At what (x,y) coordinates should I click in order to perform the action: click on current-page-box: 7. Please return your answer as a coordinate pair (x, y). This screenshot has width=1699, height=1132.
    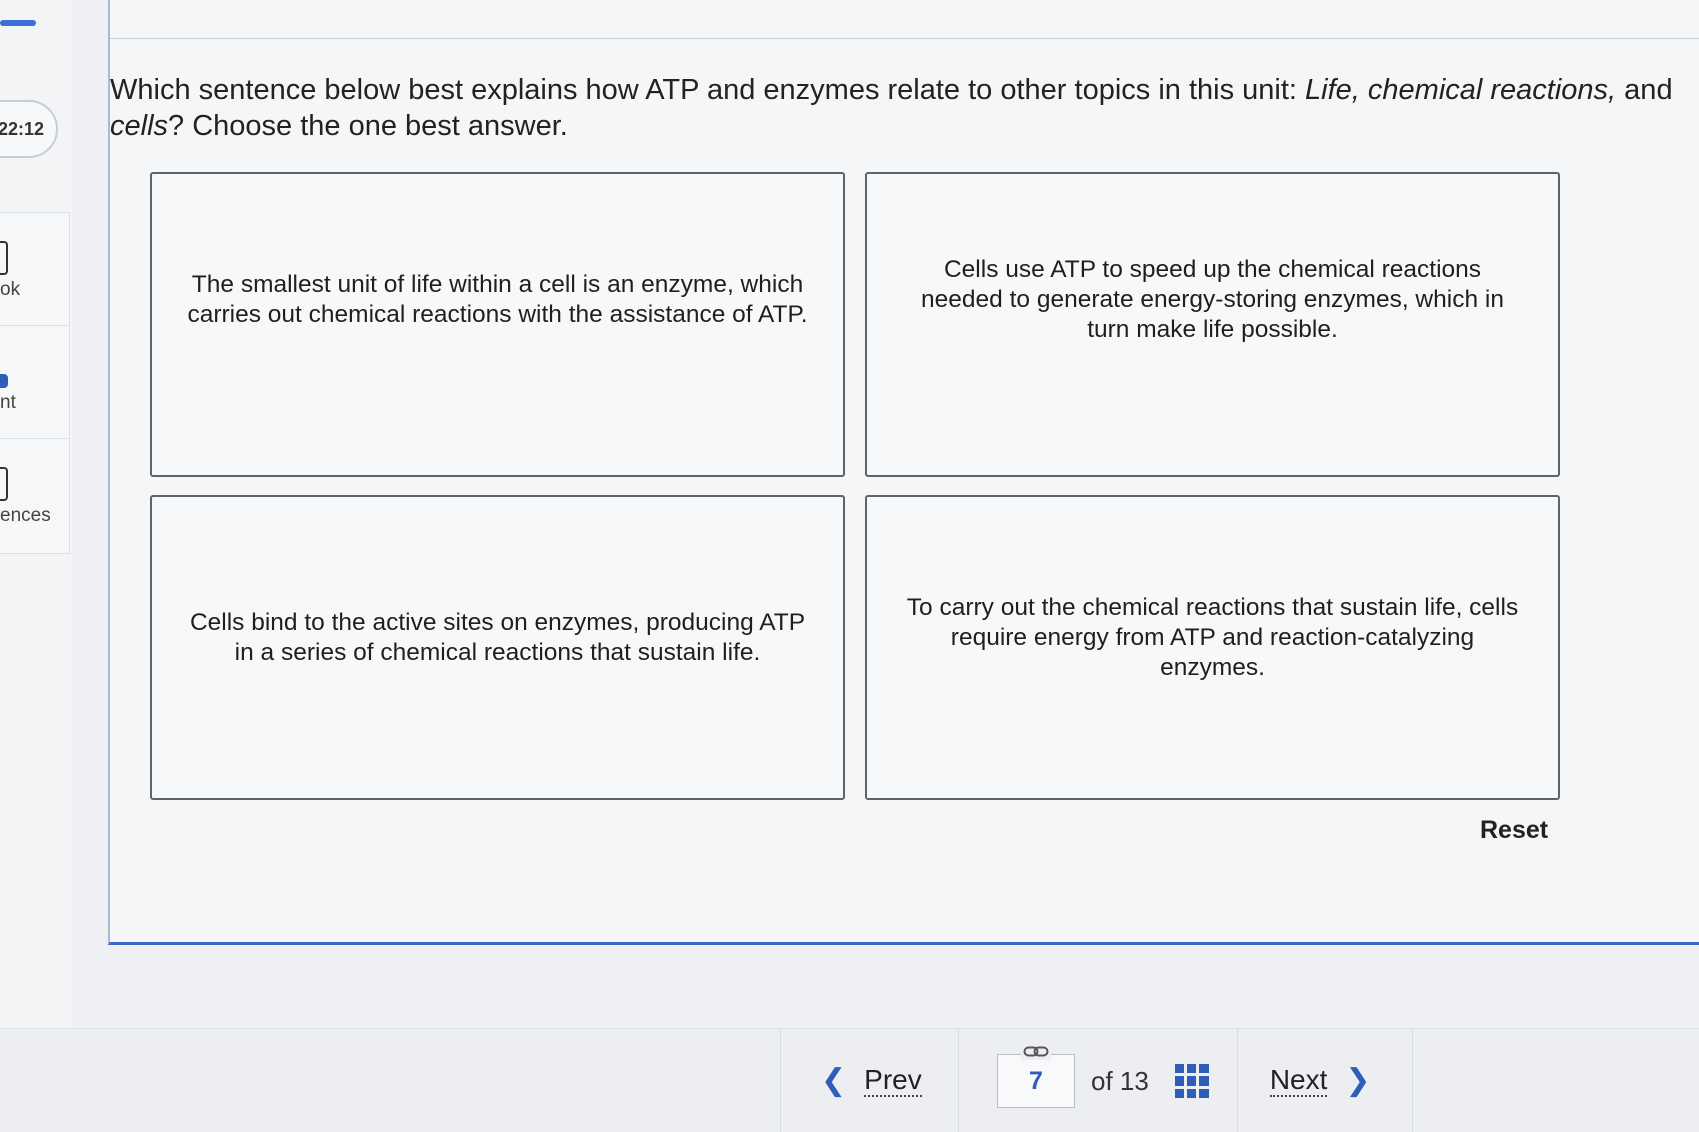
    Looking at the image, I should click on (1036, 1081).